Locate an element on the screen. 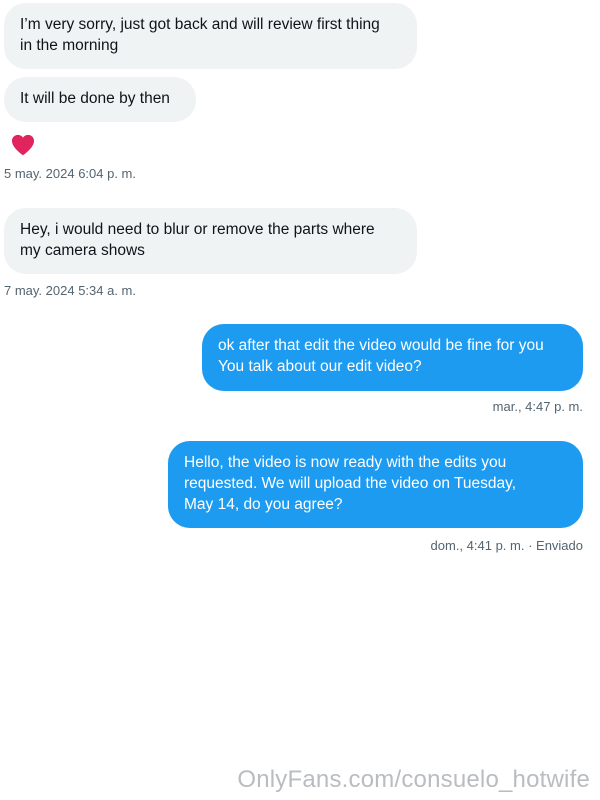 The height and width of the screenshot is (800, 600). message-bubble-incoming: It will be done by then is located at coordinates (100, 99).